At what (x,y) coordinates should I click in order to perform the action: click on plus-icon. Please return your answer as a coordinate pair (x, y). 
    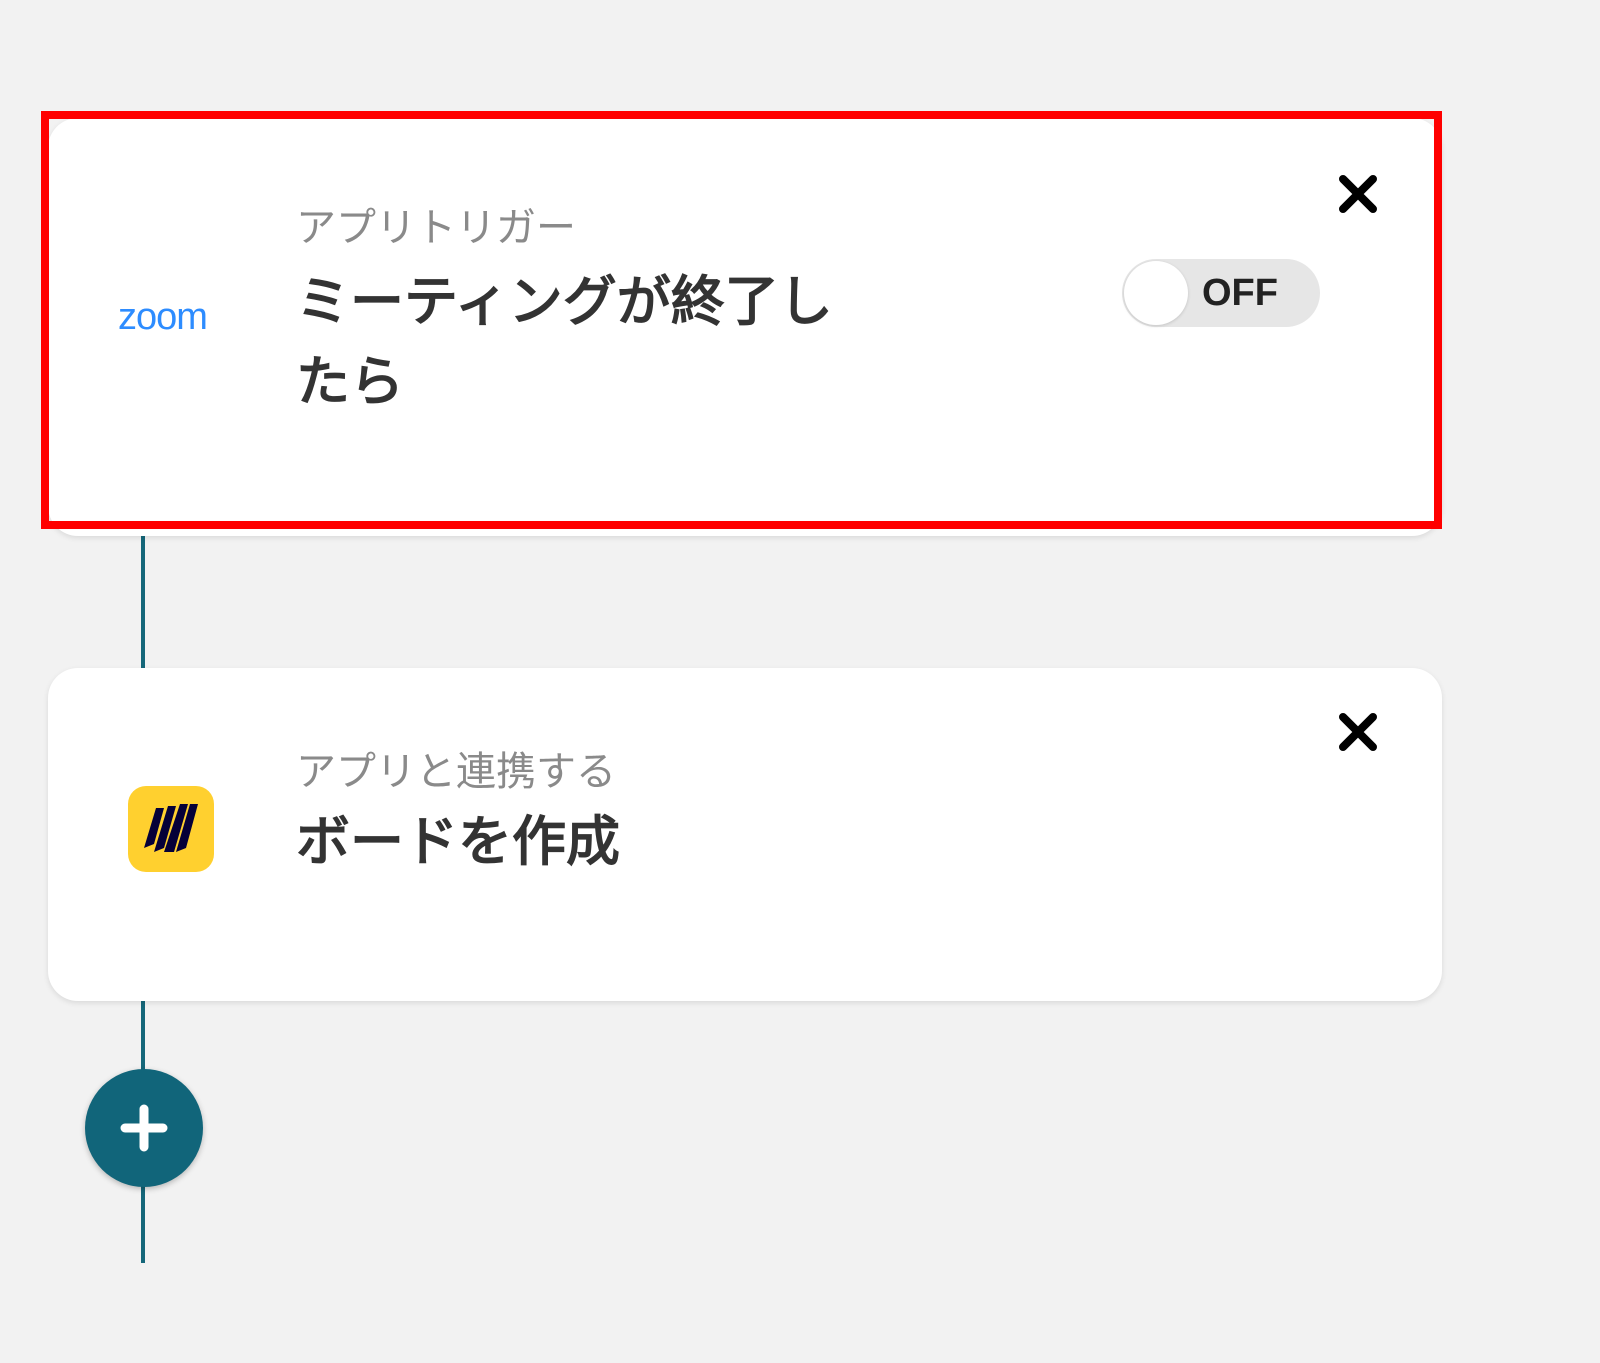
    Looking at the image, I should click on (144, 1128).